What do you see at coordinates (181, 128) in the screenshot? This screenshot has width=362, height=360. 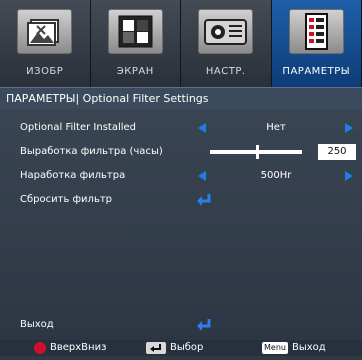 I see `row-filter-installed: Optional Filter Installed Нет` at bounding box center [181, 128].